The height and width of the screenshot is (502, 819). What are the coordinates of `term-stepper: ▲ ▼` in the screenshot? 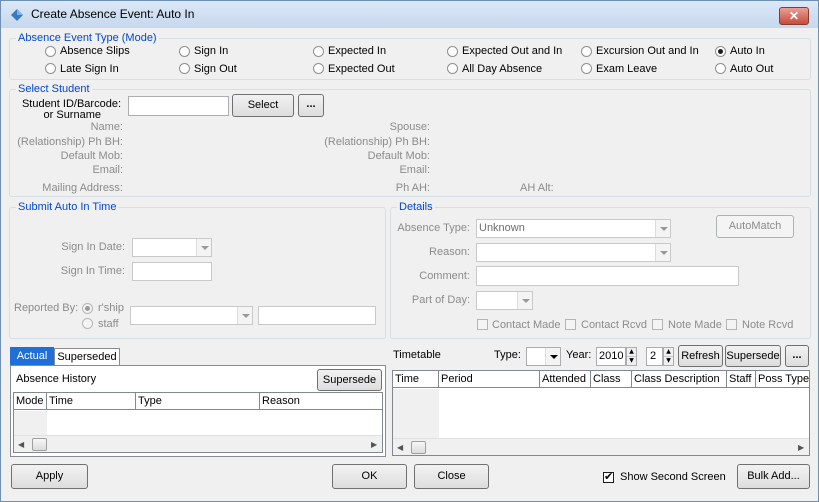 It's located at (668, 356).